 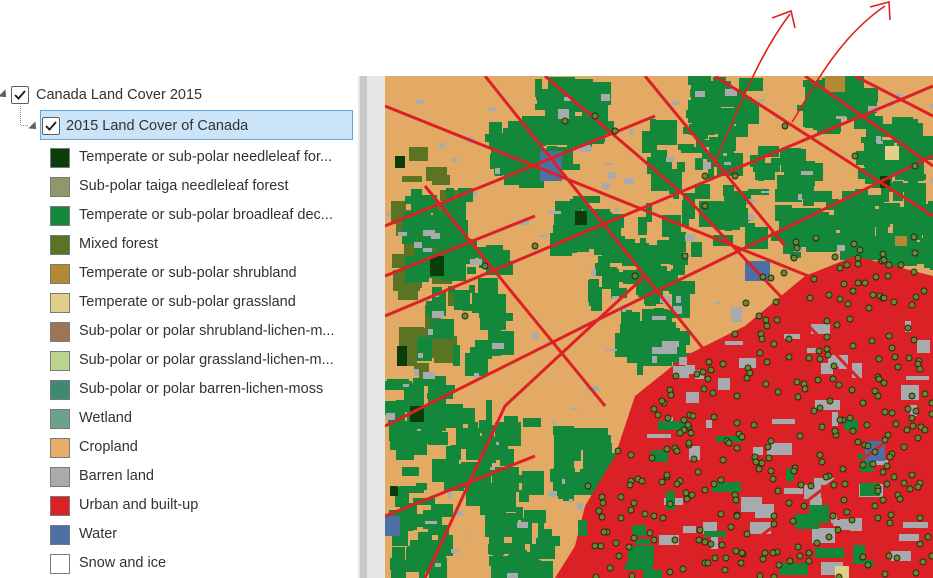 What do you see at coordinates (202, 304) in the screenshot?
I see `legend-item: Temperate or sub-polar grassland` at bounding box center [202, 304].